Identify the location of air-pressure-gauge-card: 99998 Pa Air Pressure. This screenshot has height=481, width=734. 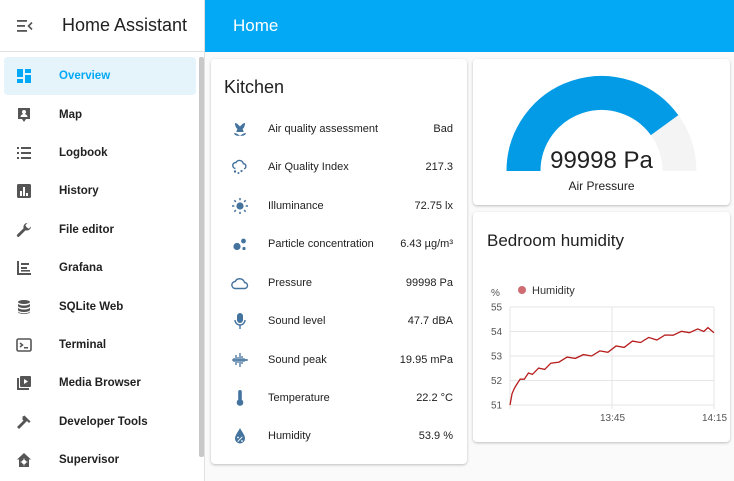
(601, 132).